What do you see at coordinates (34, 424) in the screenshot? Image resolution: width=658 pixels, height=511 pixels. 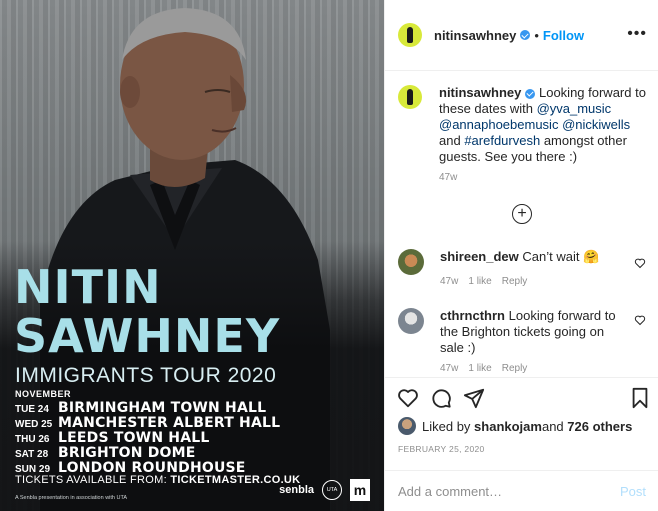 I see `tour-day: WED 25` at bounding box center [34, 424].